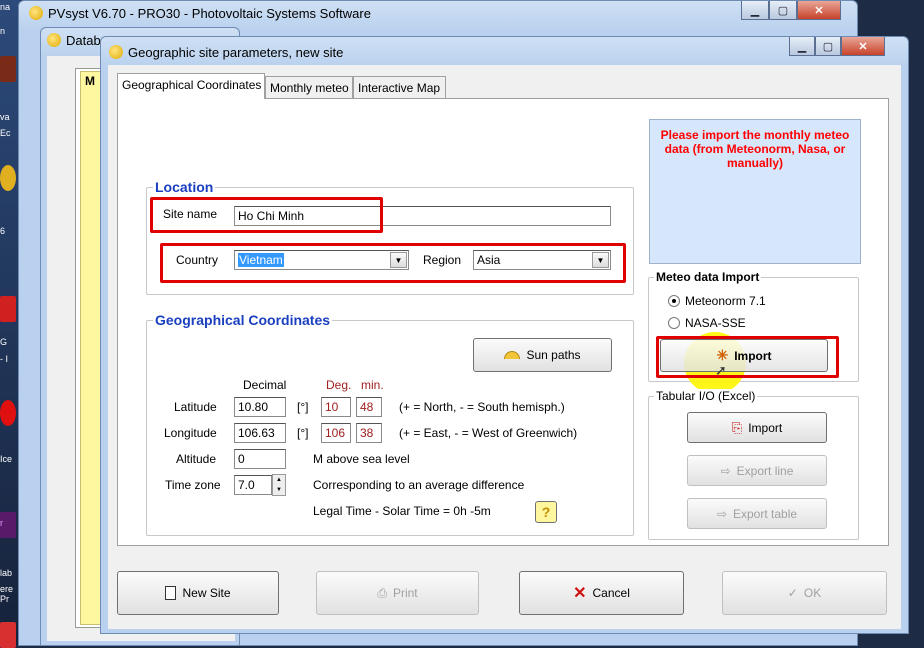  Describe the element at coordinates (184, 187) in the screenshot. I see `location-title: Location` at that location.